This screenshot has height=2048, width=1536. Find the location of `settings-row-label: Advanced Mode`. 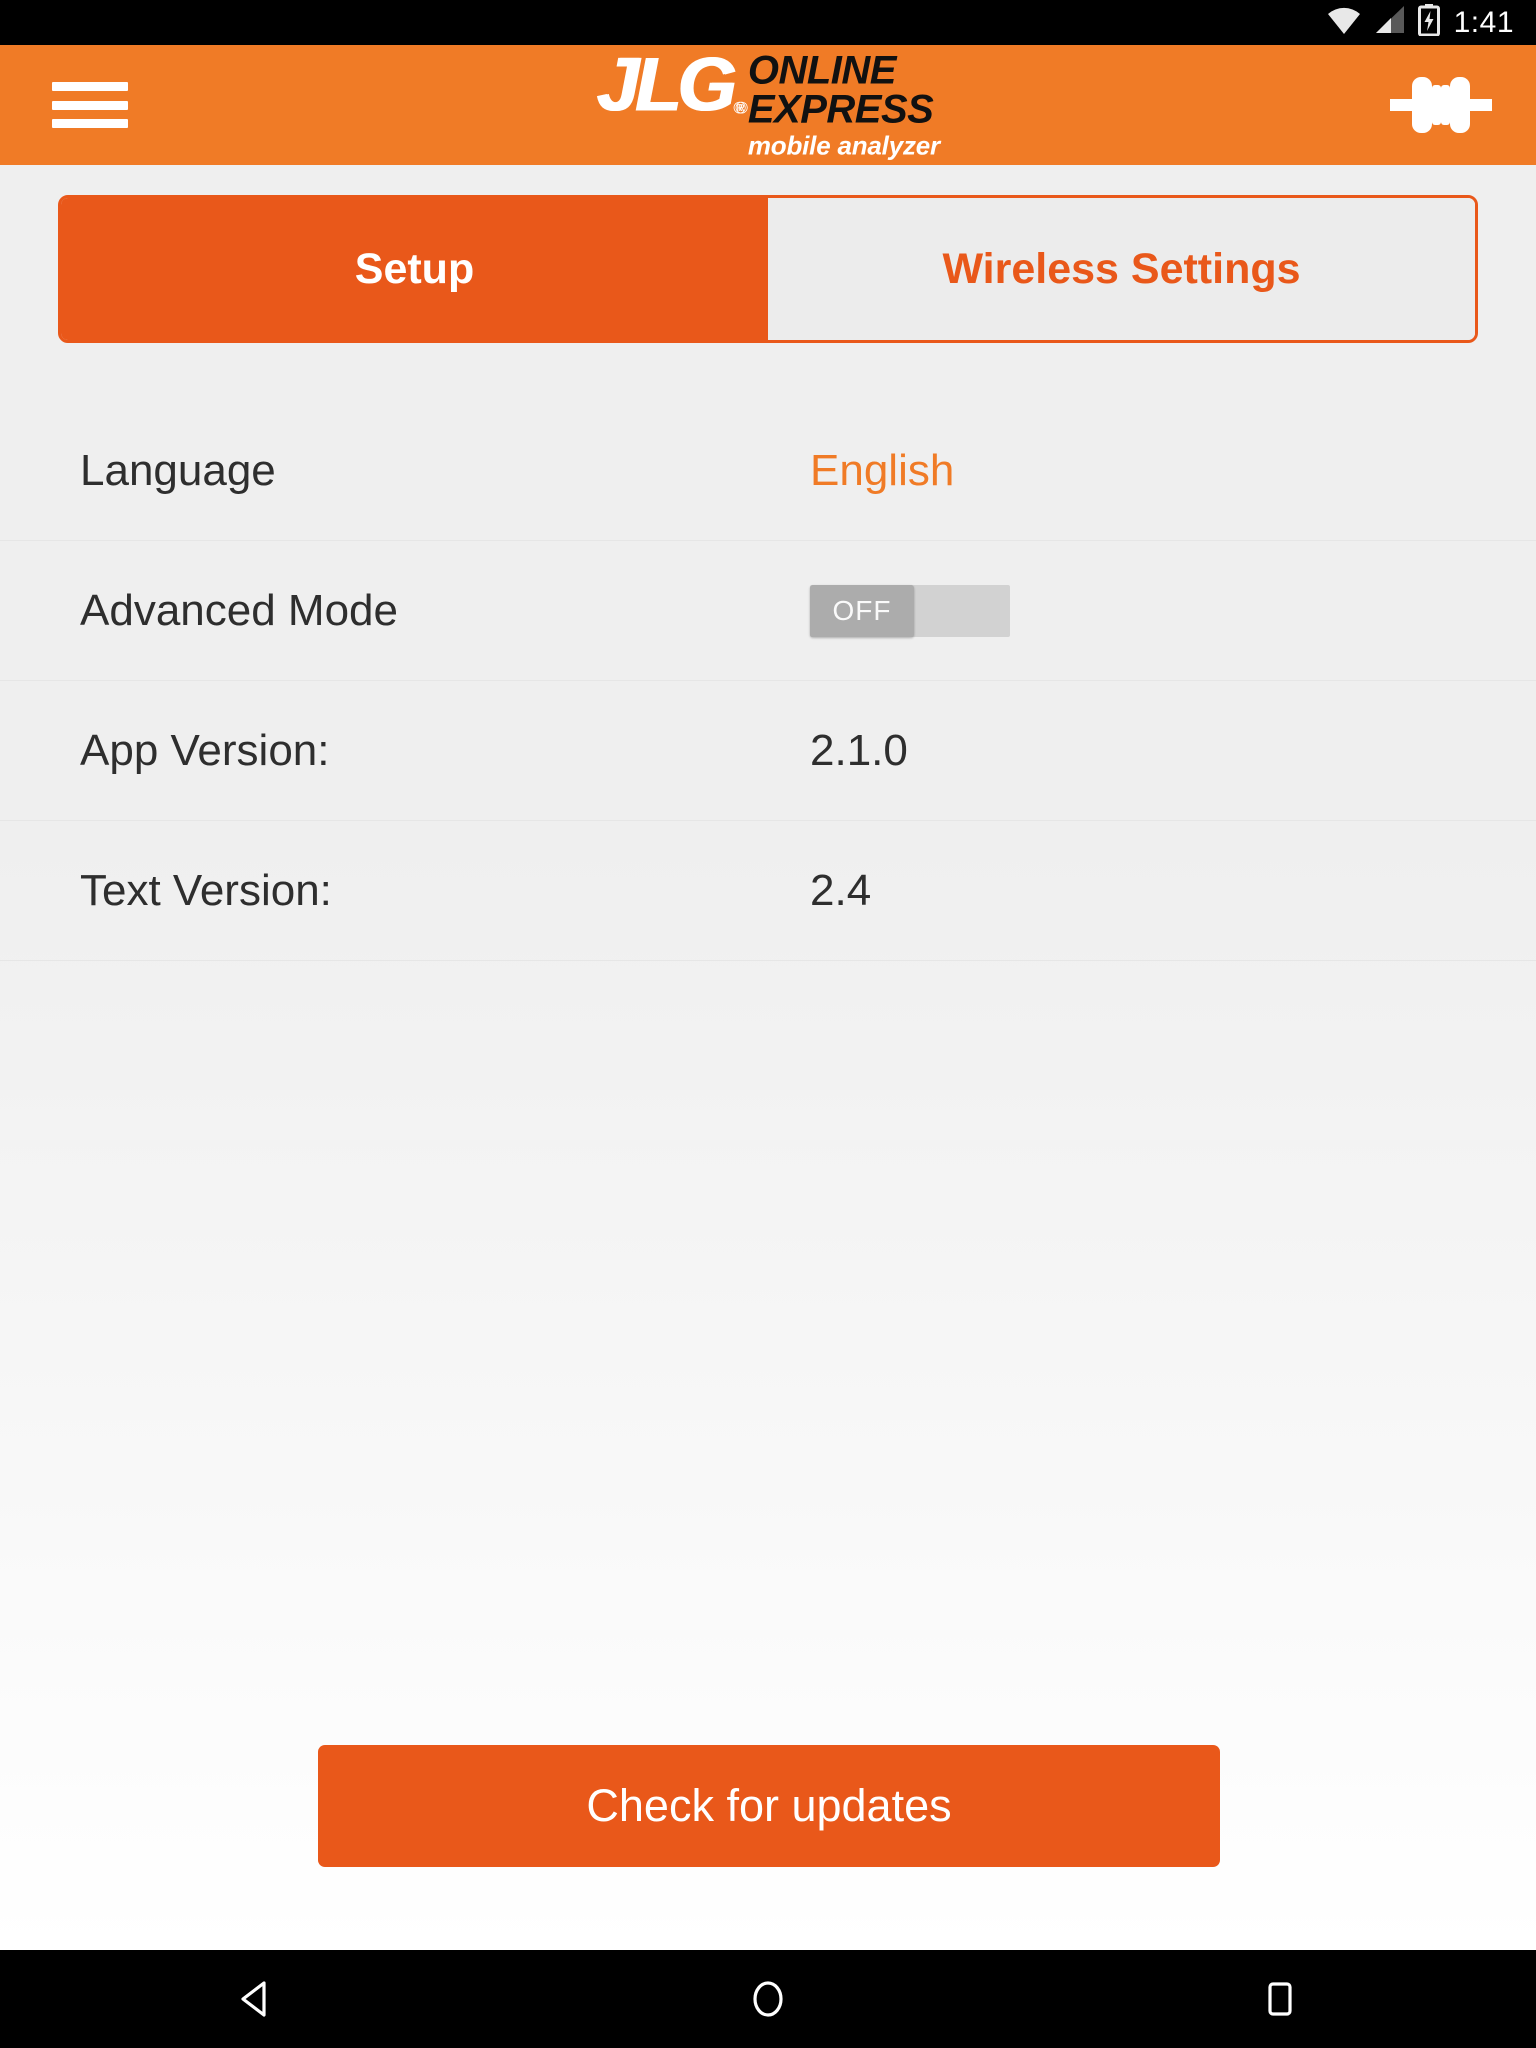

settings-row-label: Advanced Mode is located at coordinates (239, 610).